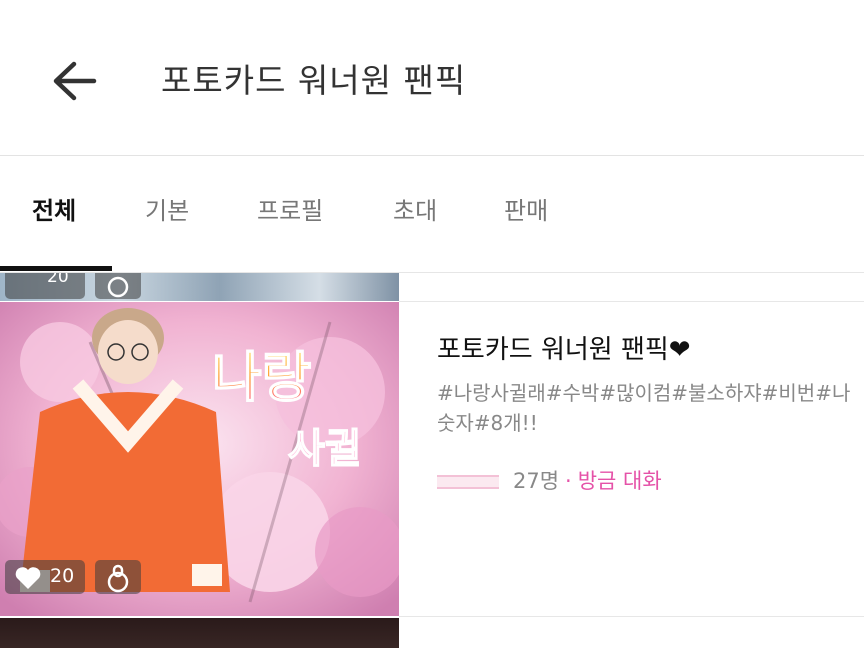 This screenshot has height=648, width=864. What do you see at coordinates (314, 80) in the screenshot?
I see `page-title: 포토카드 워너원 팬픽` at bounding box center [314, 80].